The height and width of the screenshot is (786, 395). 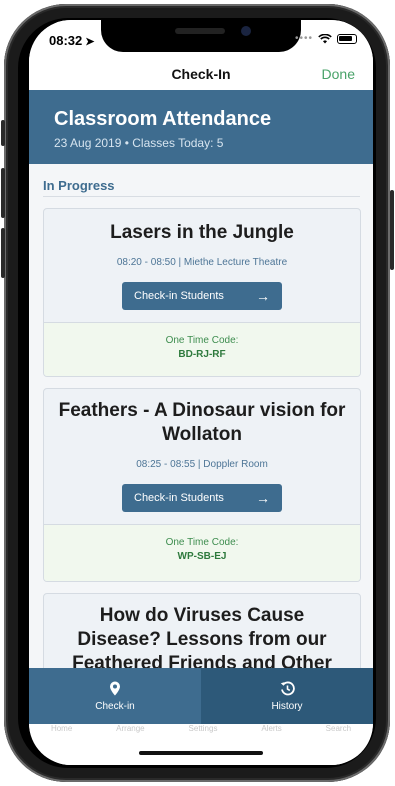 I want to click on tab-bar: Check-in History, so click(x=201, y=696).